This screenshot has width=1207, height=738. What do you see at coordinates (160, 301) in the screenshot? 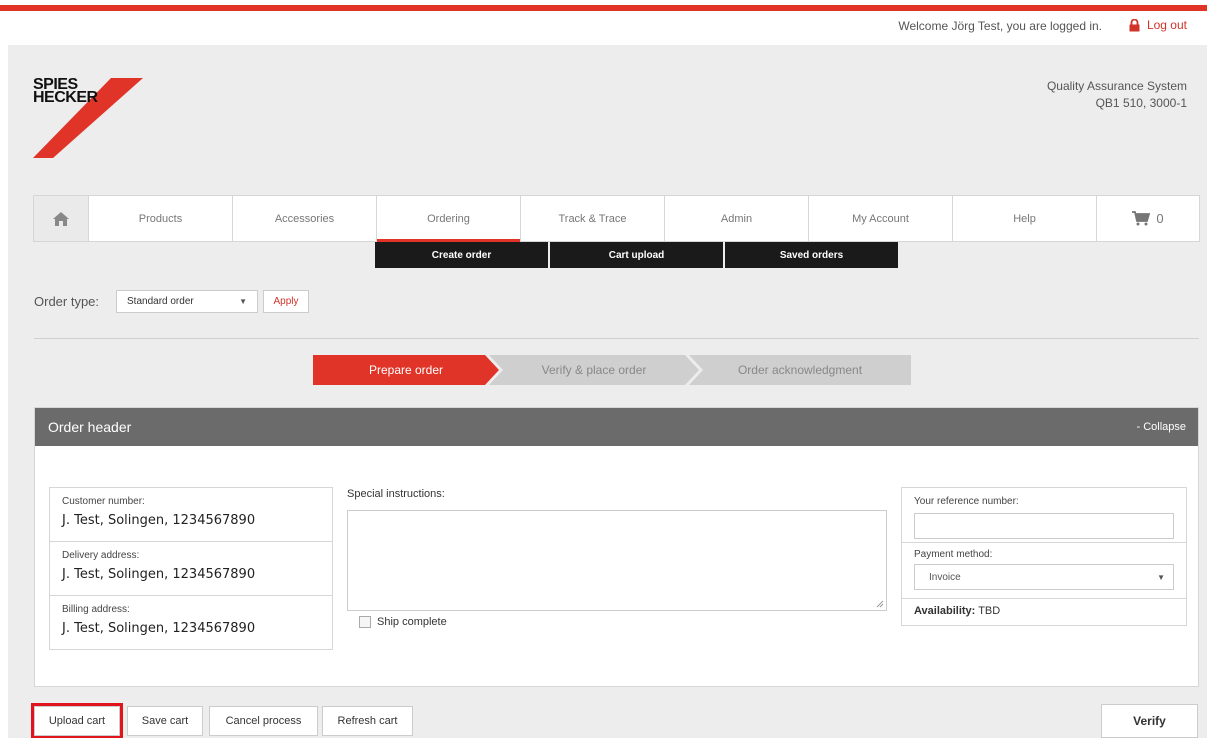
I see `order-type-value: Standard order` at bounding box center [160, 301].